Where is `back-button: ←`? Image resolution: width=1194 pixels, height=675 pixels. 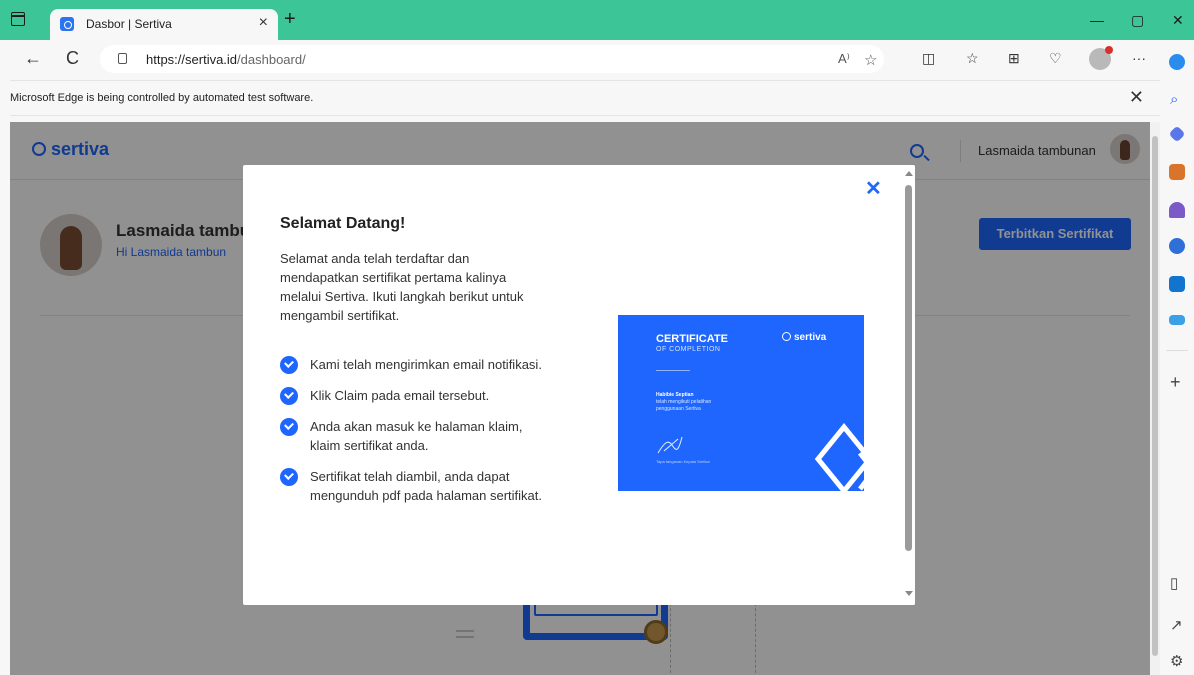 back-button: ← is located at coordinates (33, 58).